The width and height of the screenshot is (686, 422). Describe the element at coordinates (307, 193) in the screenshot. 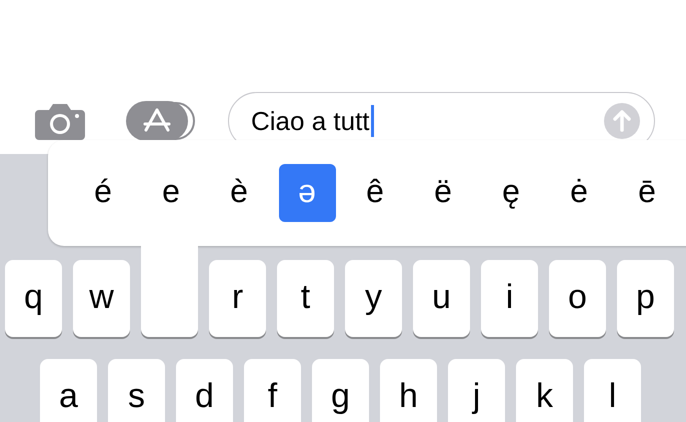

I see `accent-option: ə` at that location.